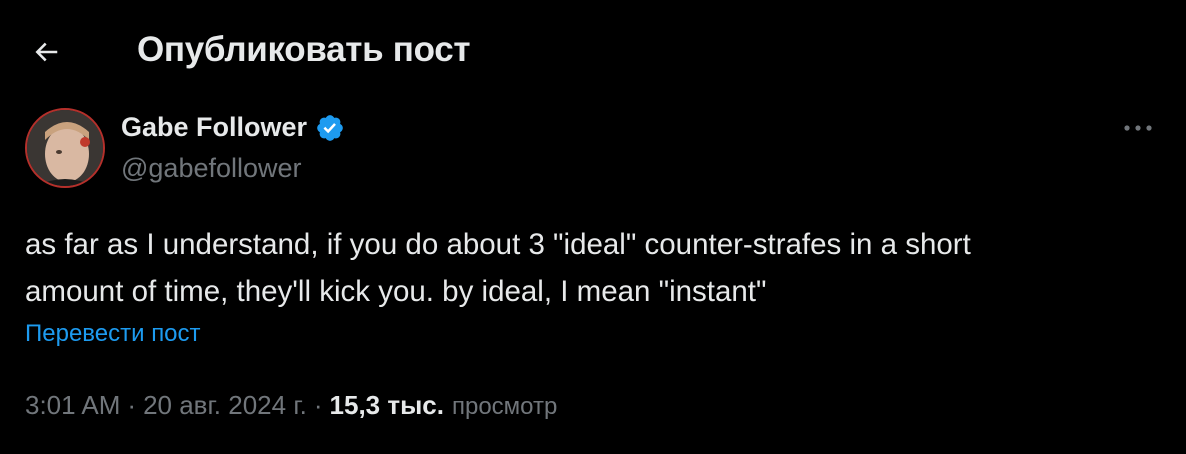 The width and height of the screenshot is (1186, 454). Describe the element at coordinates (113, 334) in the screenshot. I see `translate-post-link: Перевести пост` at that location.